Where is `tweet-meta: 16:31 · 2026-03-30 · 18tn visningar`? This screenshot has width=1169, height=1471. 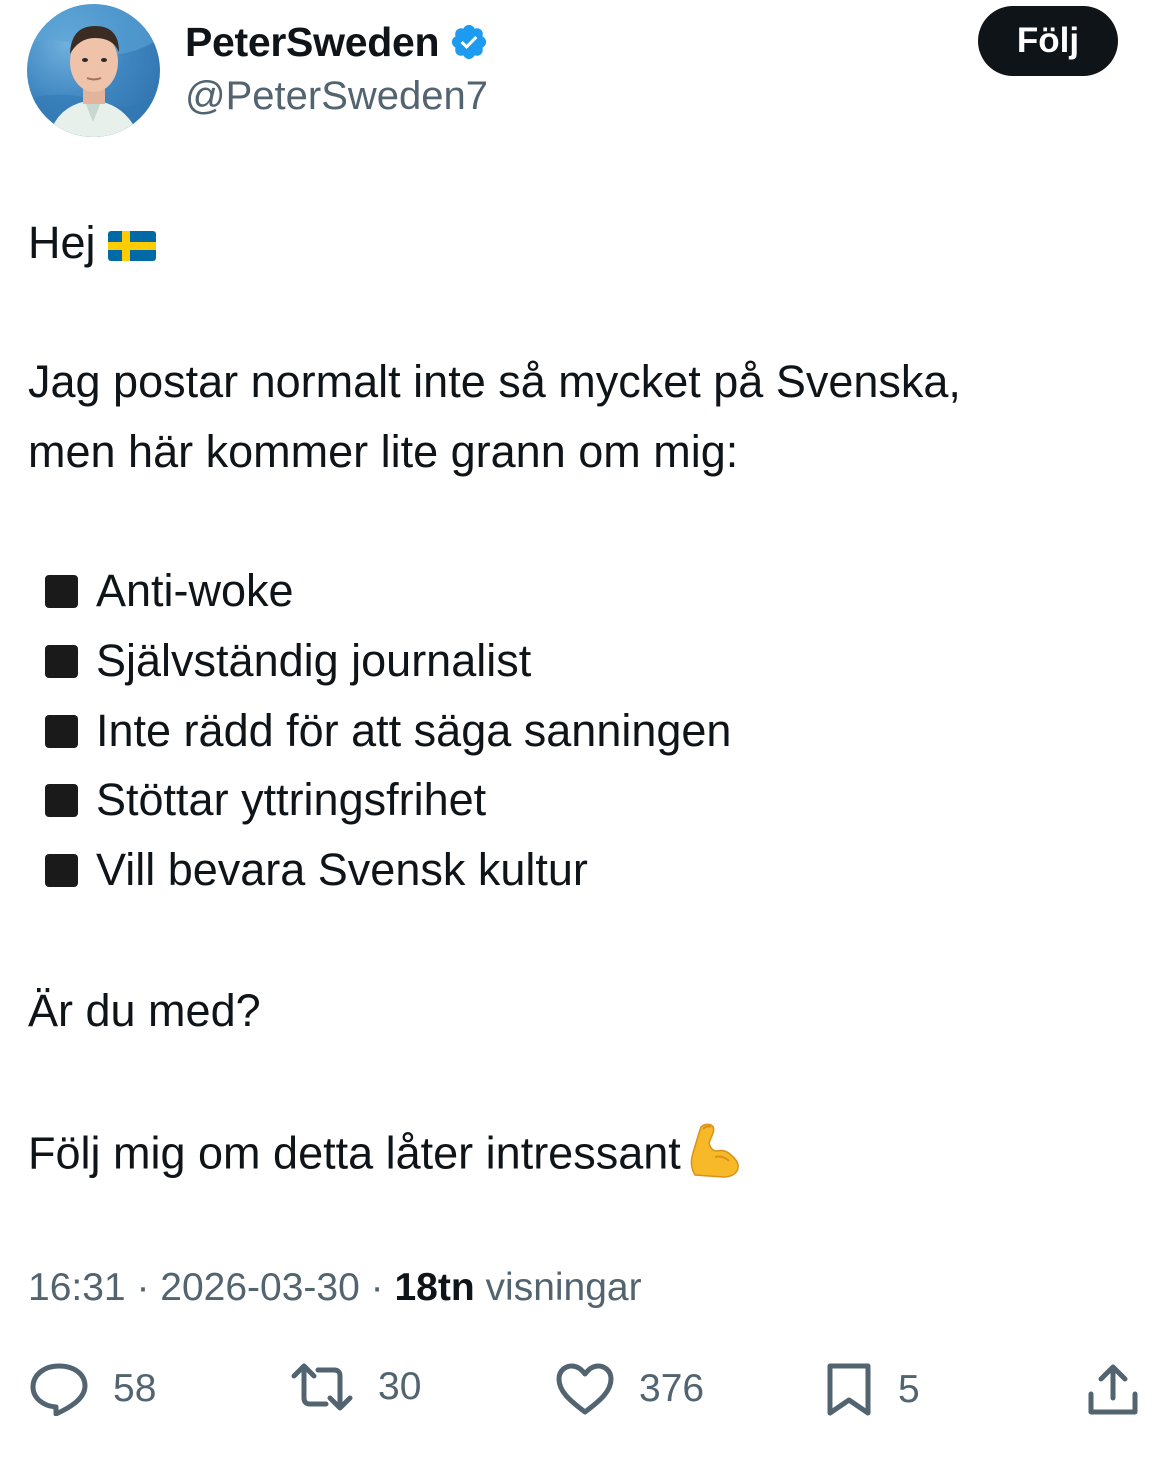
tweet-meta: 16:31 · 2026-03-30 · 18tn visningar is located at coordinates (335, 1288).